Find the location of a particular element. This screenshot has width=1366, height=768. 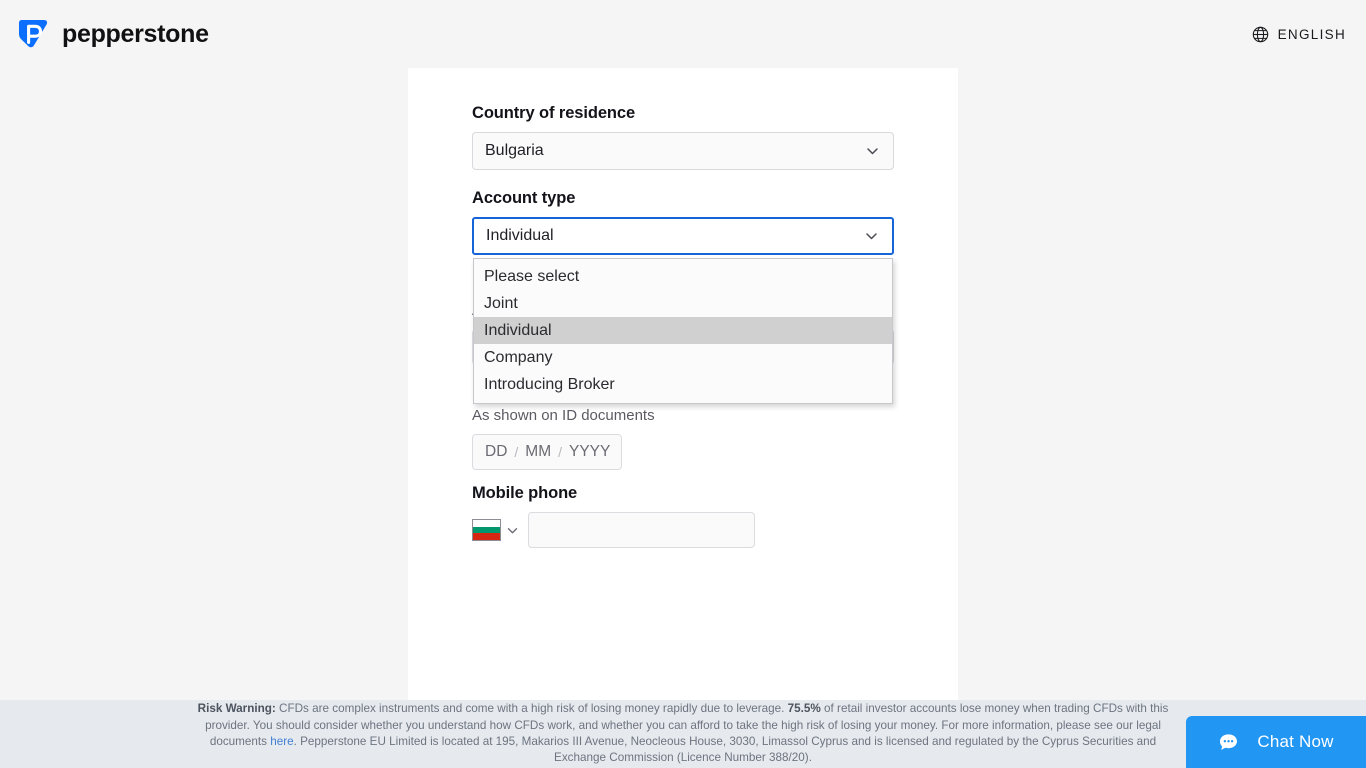

account-type-value: Individual is located at coordinates (520, 235).